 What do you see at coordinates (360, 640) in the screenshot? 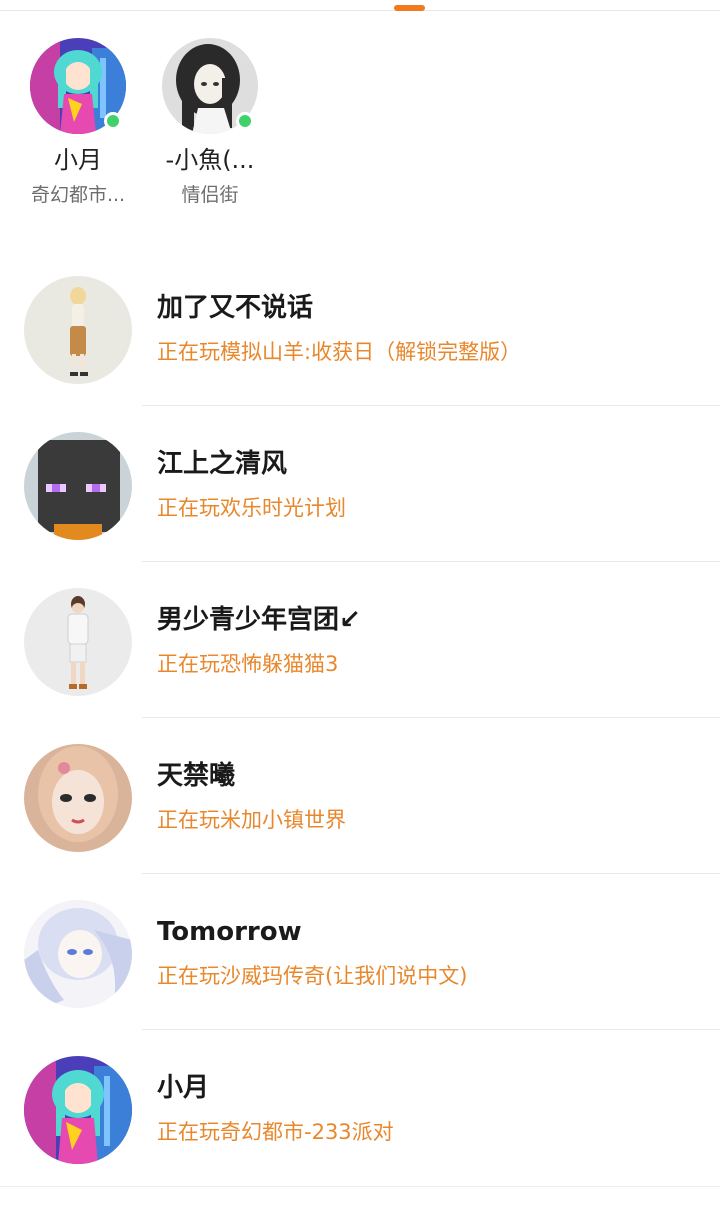
I see `friend-row: 男少青少年宫团↙ 正在玩恐怖躲猫猫3` at bounding box center [360, 640].